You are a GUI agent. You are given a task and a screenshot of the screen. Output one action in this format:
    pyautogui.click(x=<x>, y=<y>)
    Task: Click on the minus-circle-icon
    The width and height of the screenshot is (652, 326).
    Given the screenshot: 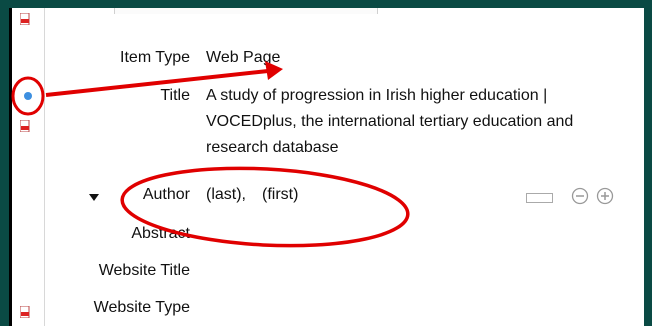 What is the action you would take?
    pyautogui.click(x=580, y=198)
    